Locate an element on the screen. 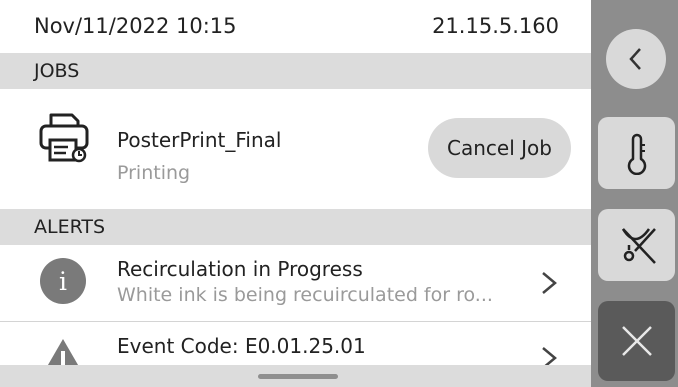 The image size is (678, 387). cancel-job-button: Cancel Job is located at coordinates (499, 148).